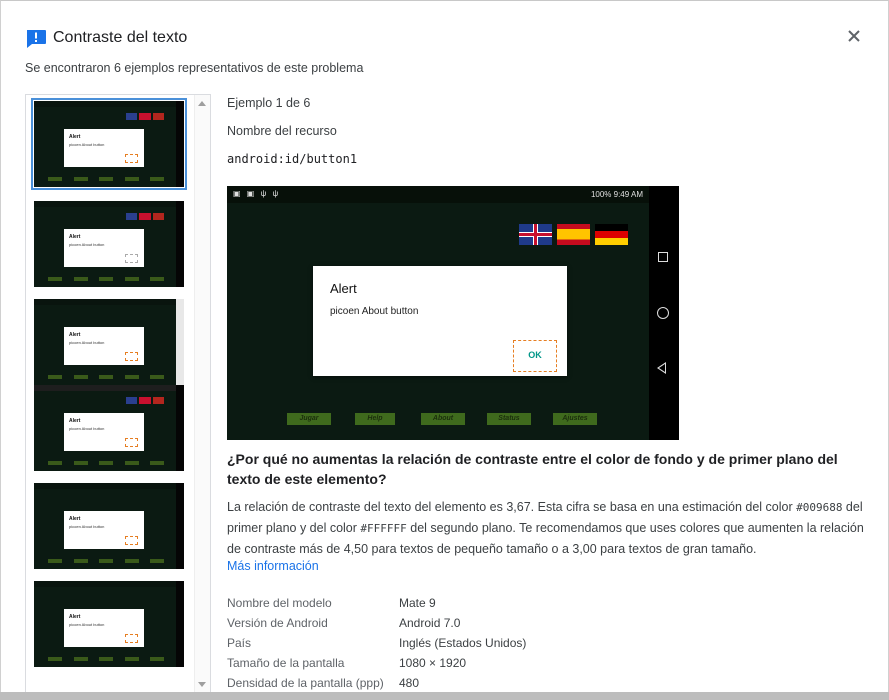 The height and width of the screenshot is (700, 889). I want to click on highlighted-ok-button: OK, so click(535, 356).